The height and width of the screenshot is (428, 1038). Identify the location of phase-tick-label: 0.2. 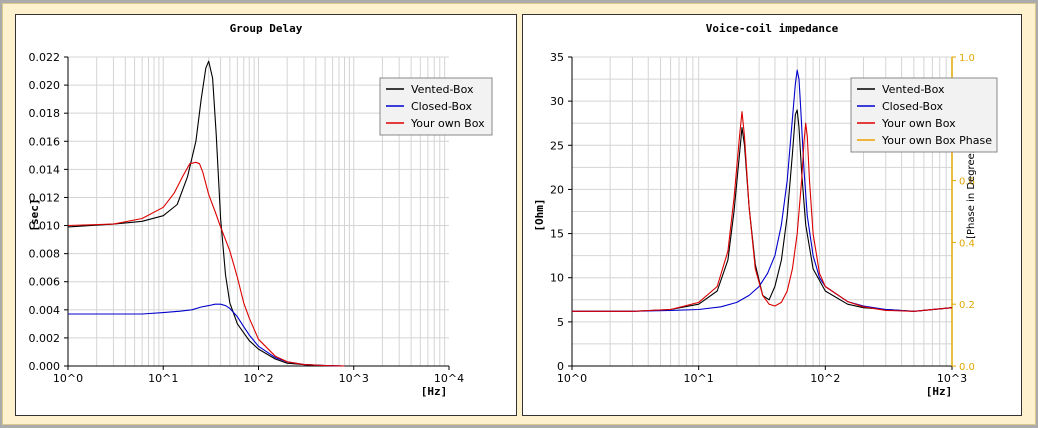
(967, 305).